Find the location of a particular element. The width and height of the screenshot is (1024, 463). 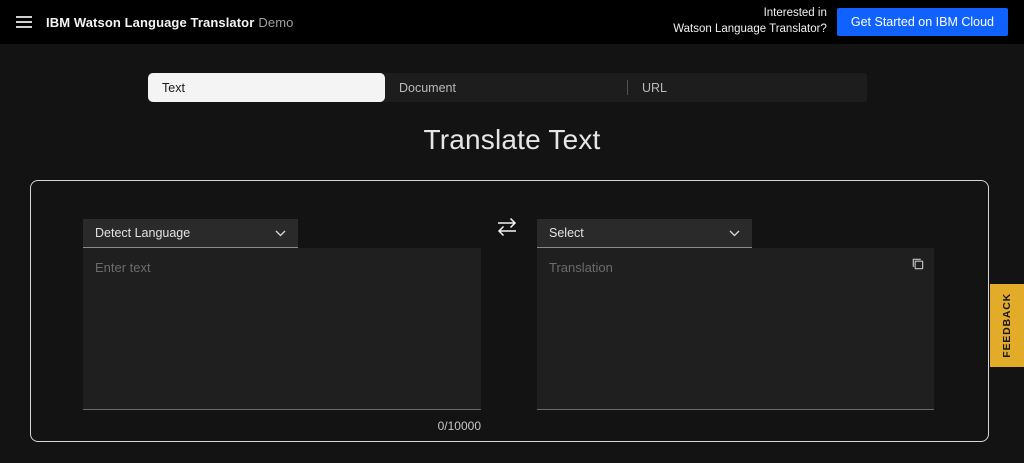

hamburger-menu-button is located at coordinates (24, 22).